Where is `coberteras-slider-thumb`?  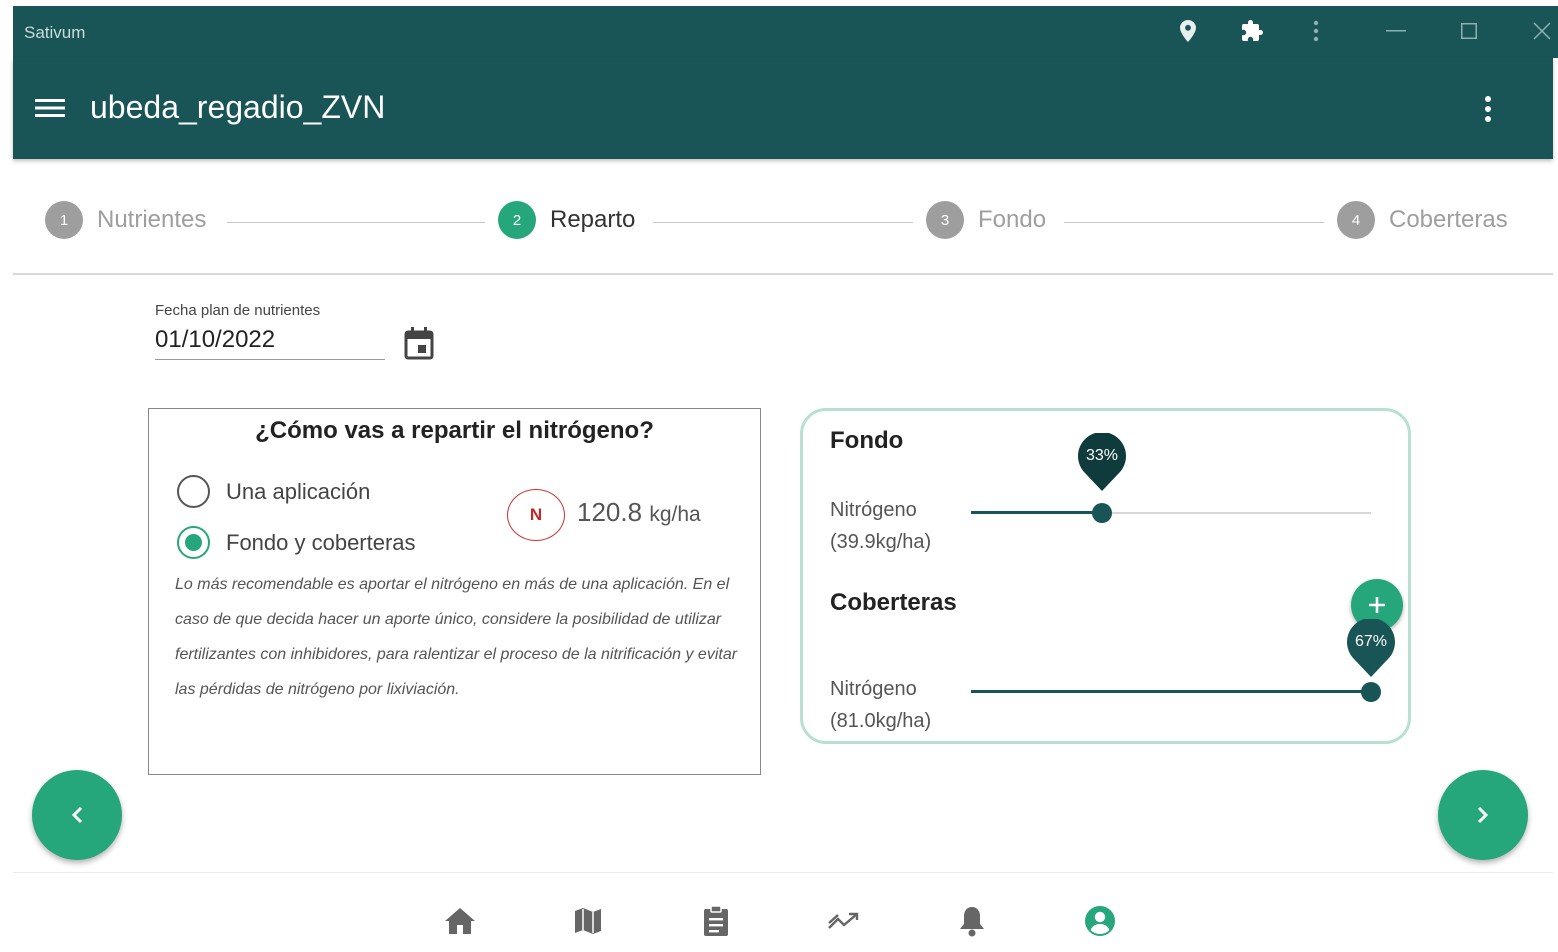
coberteras-slider-thumb is located at coordinates (1371, 692).